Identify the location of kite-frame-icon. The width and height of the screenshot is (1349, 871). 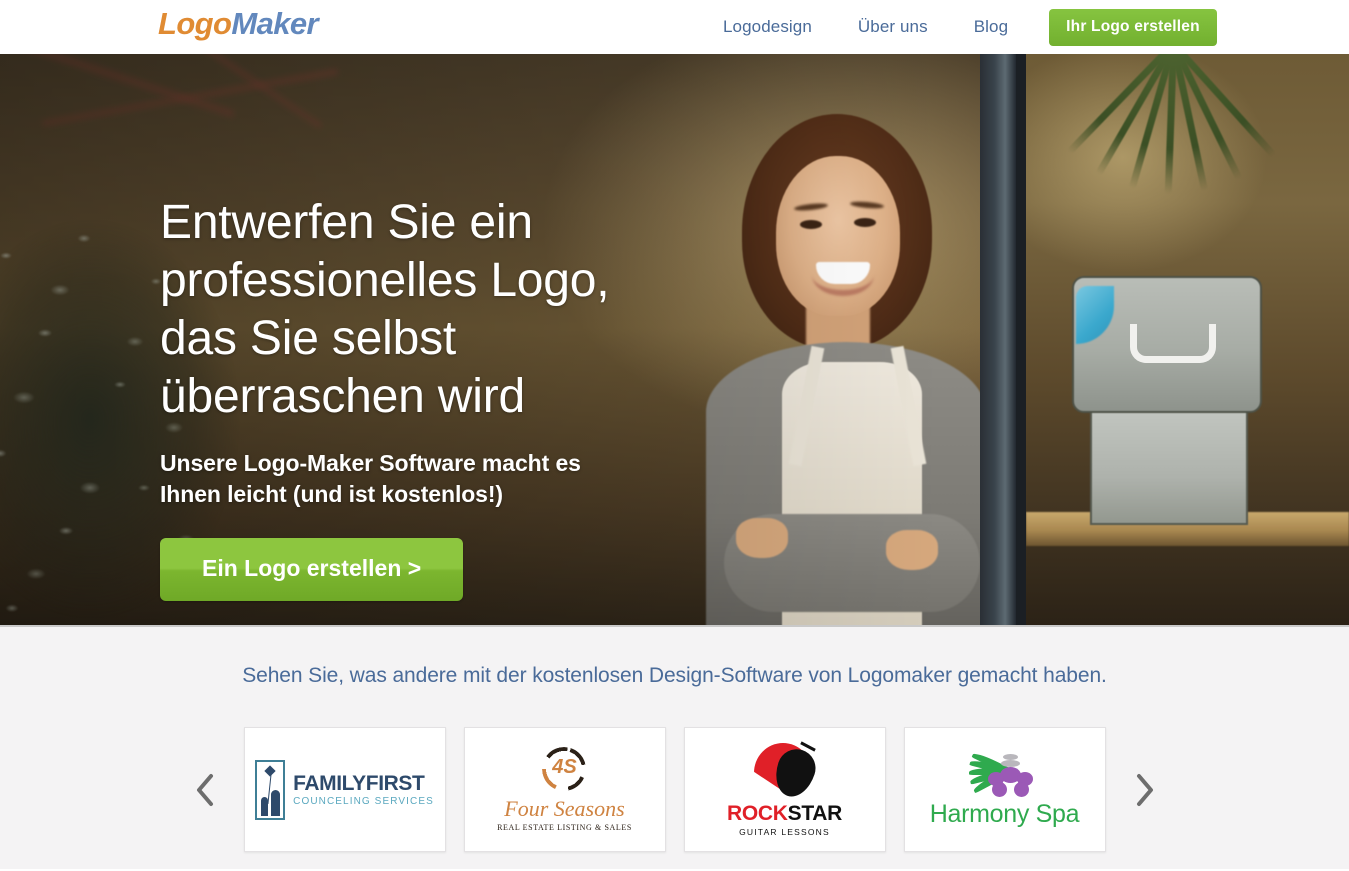
(270, 789).